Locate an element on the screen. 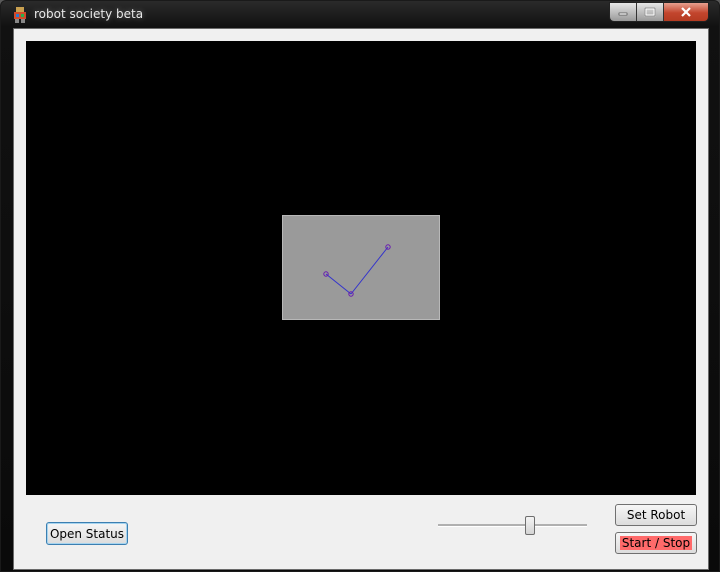 The height and width of the screenshot is (572, 720). minimize-icon is located at coordinates (623, 14).